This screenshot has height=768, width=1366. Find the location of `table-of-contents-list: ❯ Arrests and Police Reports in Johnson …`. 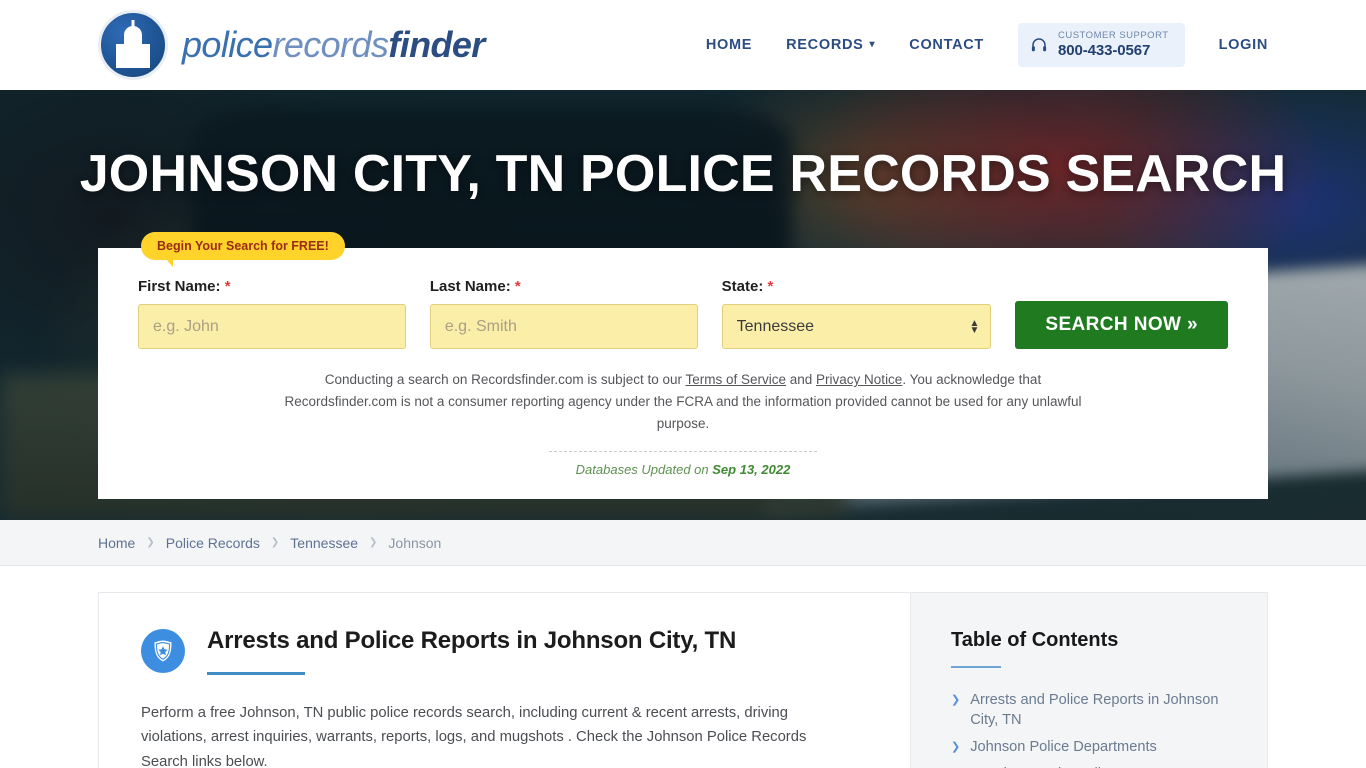

table-of-contents-list: ❯ Arrests and Police Reports in Johnson … is located at coordinates (1092, 729).